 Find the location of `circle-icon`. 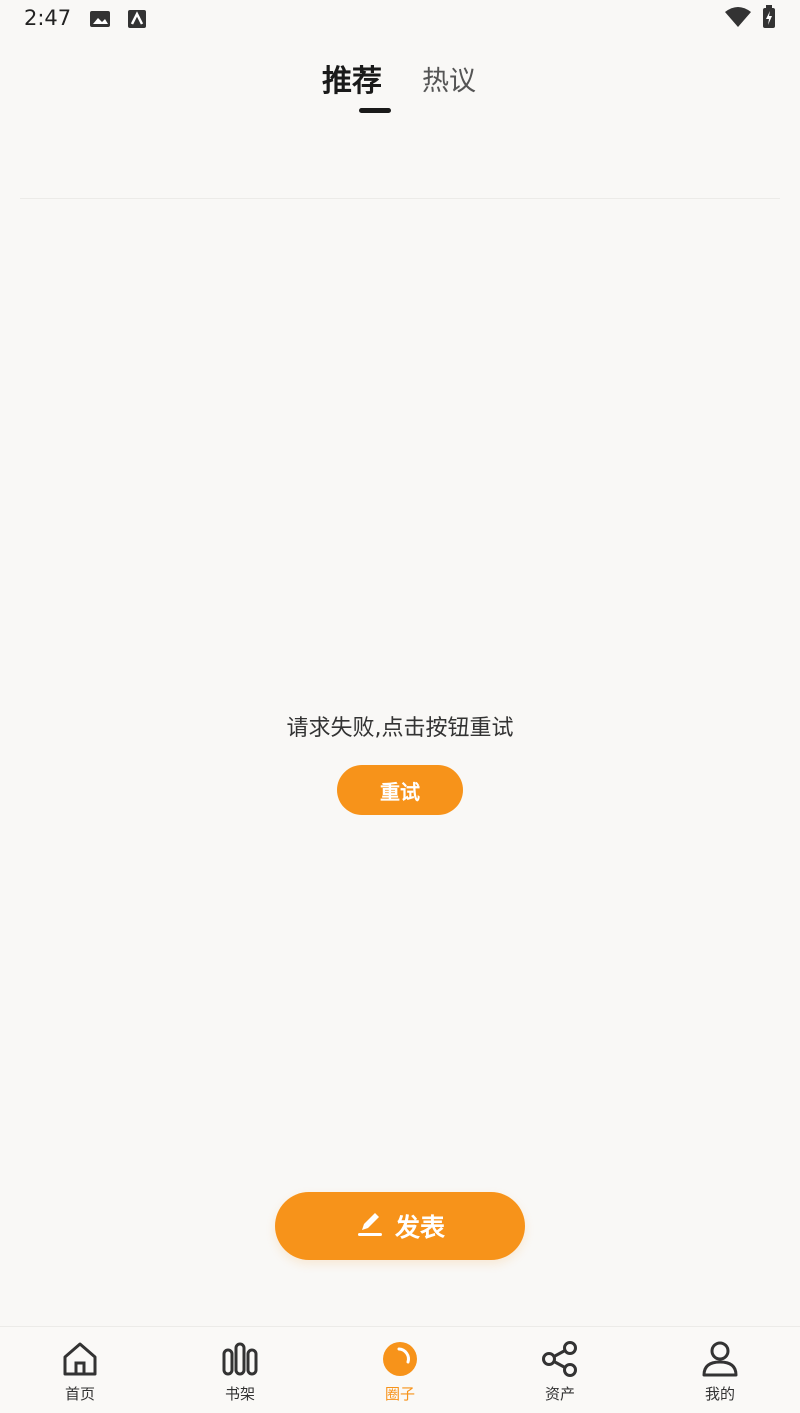

circle-icon is located at coordinates (400, 1359).